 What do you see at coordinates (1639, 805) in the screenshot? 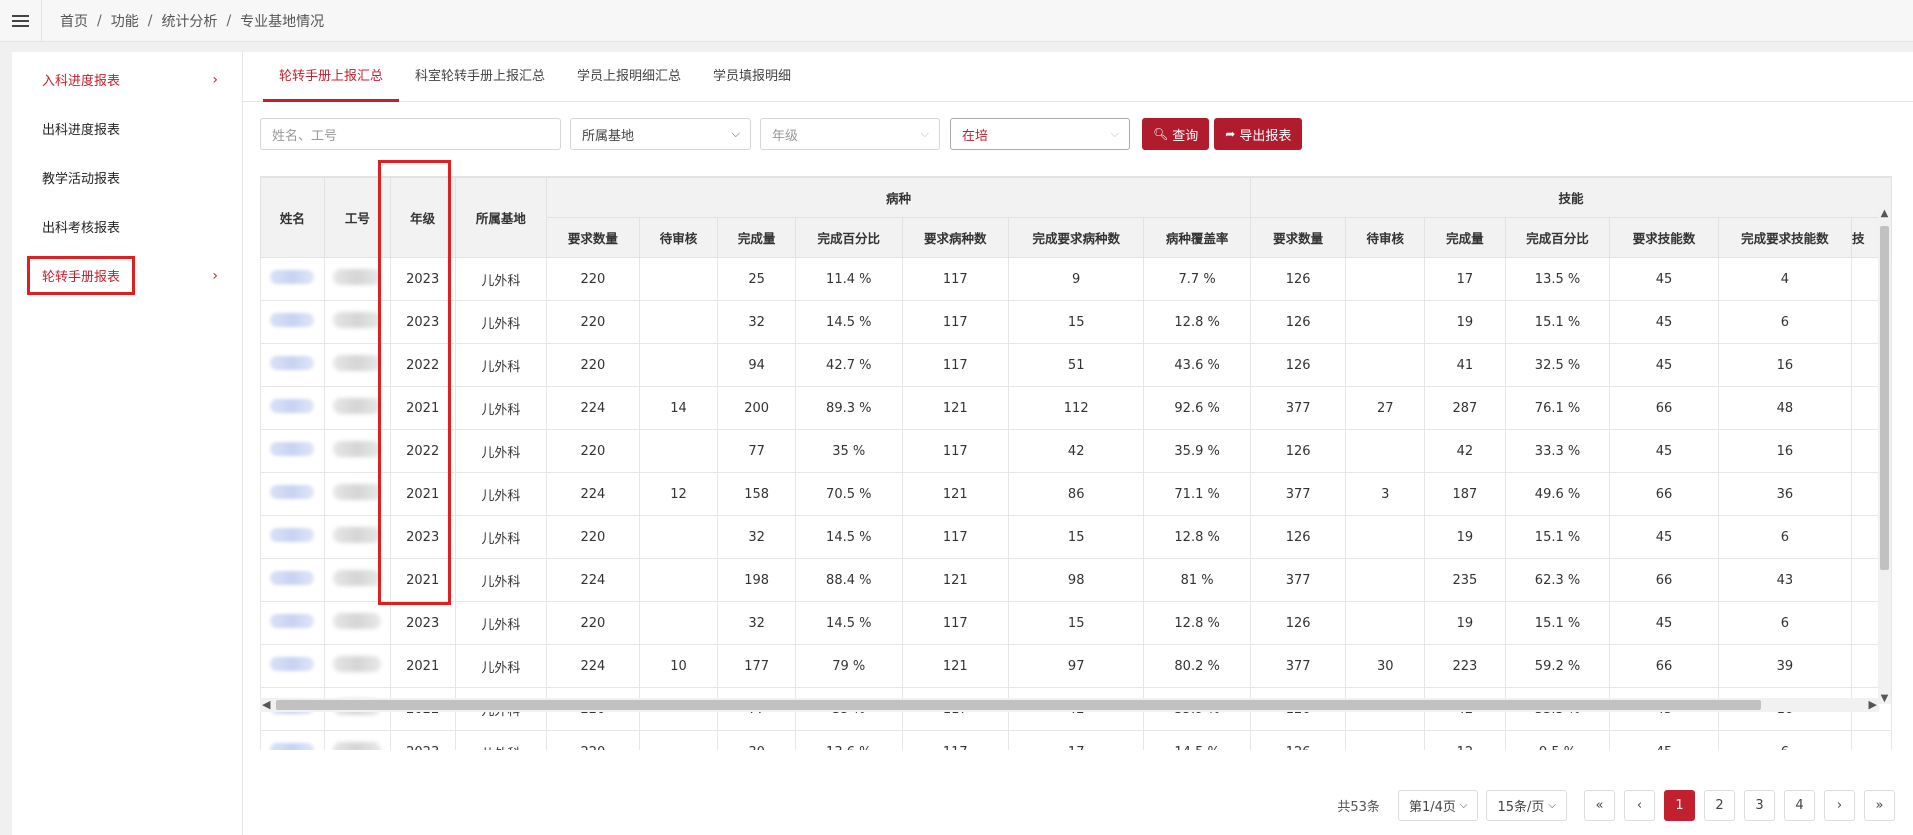
I see `prev-page-button: ‹` at bounding box center [1639, 805].